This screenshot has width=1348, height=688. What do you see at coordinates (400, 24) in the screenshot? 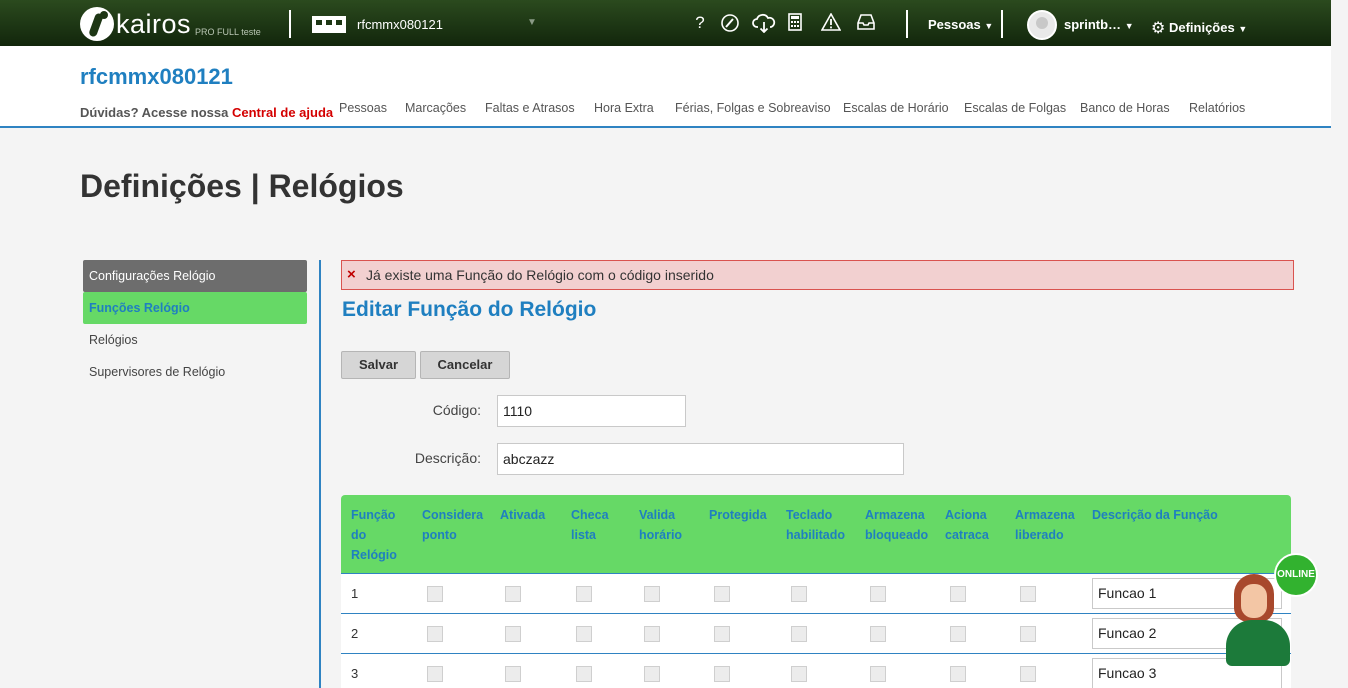
I see `company-selector: rfcmmx080121` at bounding box center [400, 24].